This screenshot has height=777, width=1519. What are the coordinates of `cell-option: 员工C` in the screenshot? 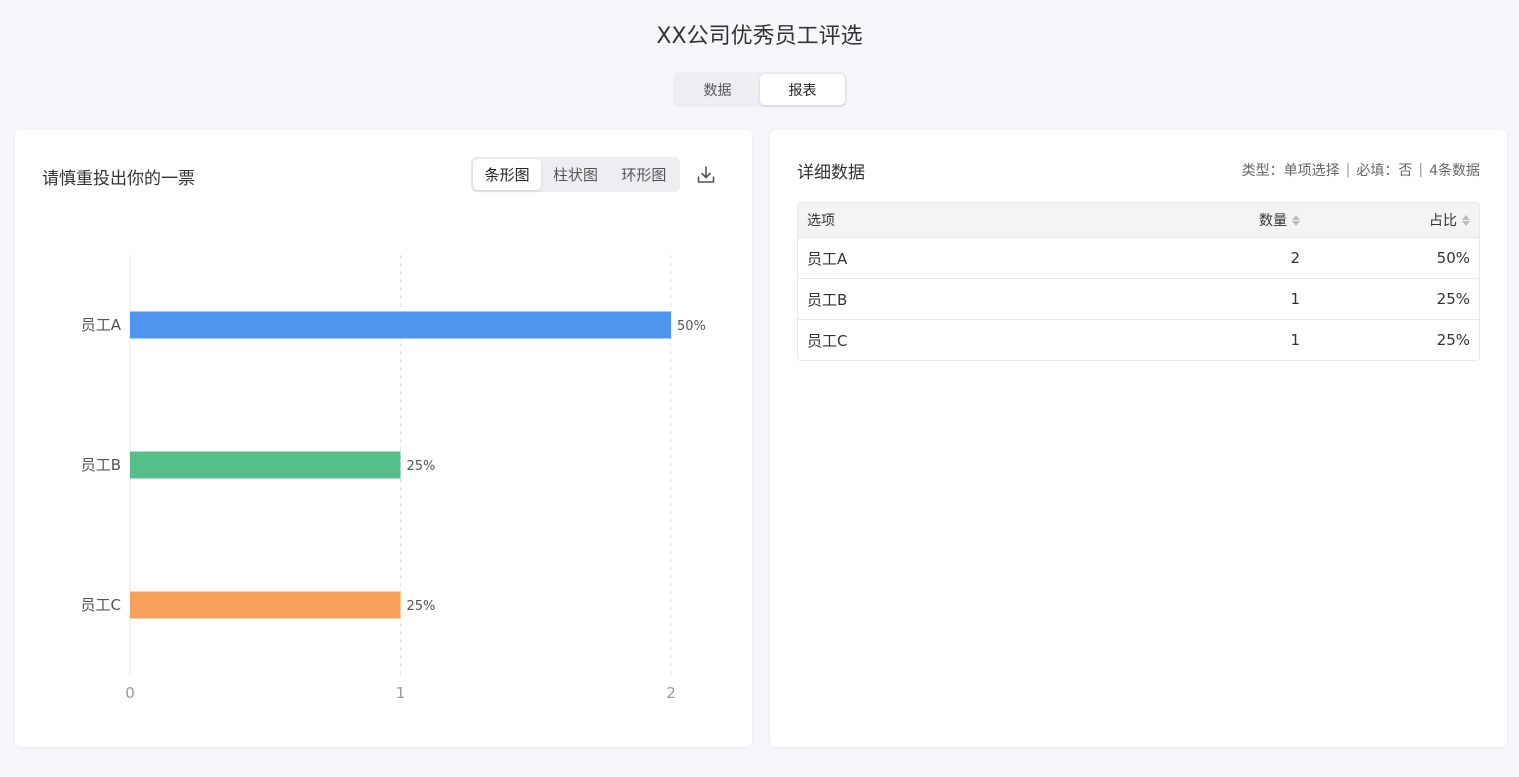 It's located at (827, 340).